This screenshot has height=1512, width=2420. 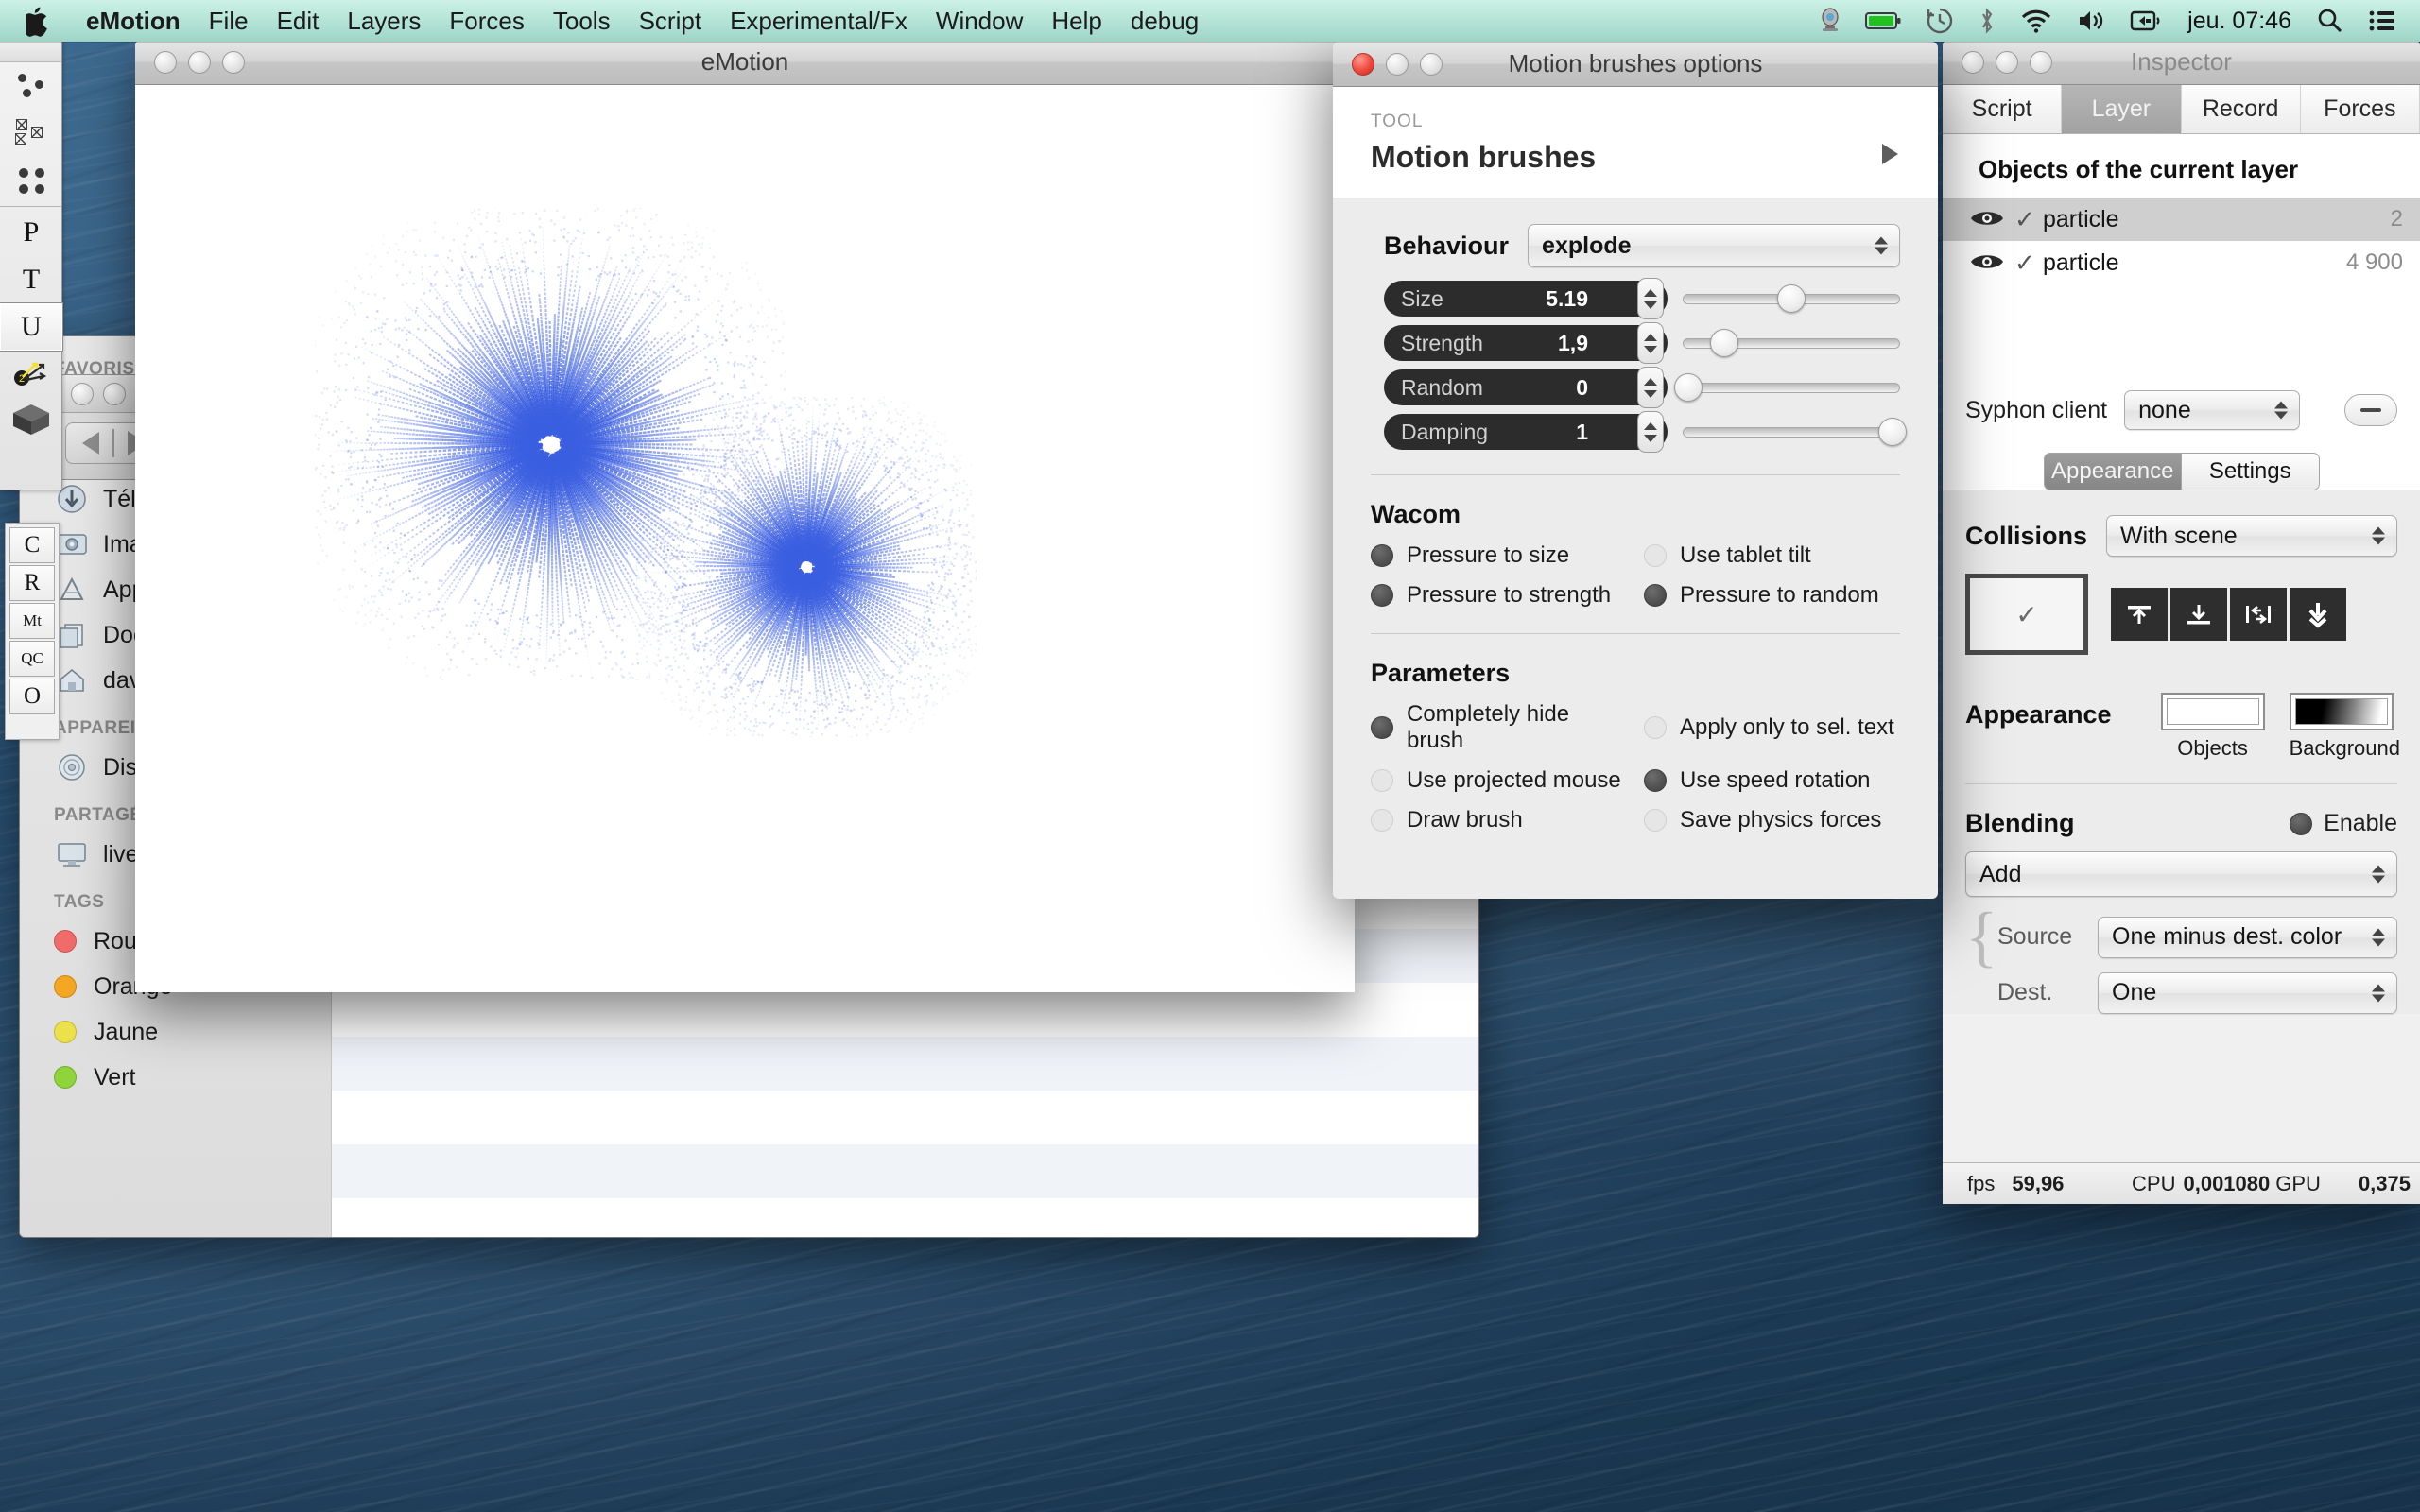 What do you see at coordinates (2198, 614) in the screenshot?
I see `align-bottom-icon` at bounding box center [2198, 614].